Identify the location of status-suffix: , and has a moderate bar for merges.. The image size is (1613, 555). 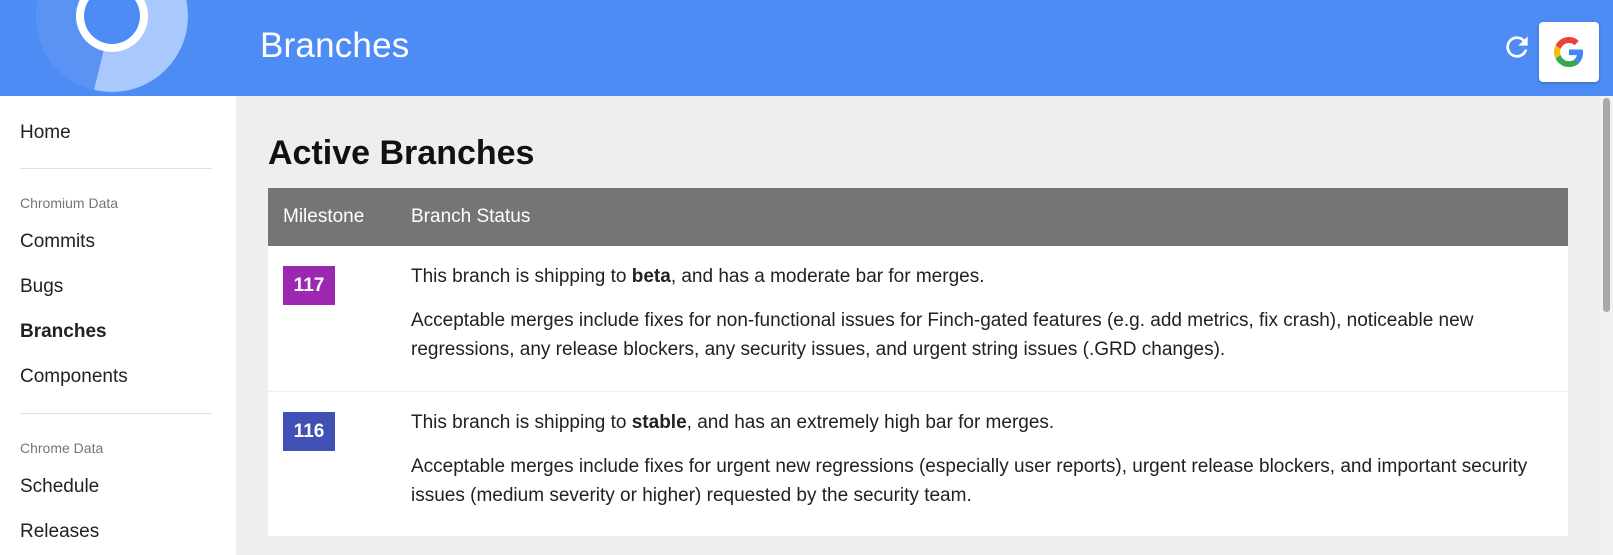
(827, 276).